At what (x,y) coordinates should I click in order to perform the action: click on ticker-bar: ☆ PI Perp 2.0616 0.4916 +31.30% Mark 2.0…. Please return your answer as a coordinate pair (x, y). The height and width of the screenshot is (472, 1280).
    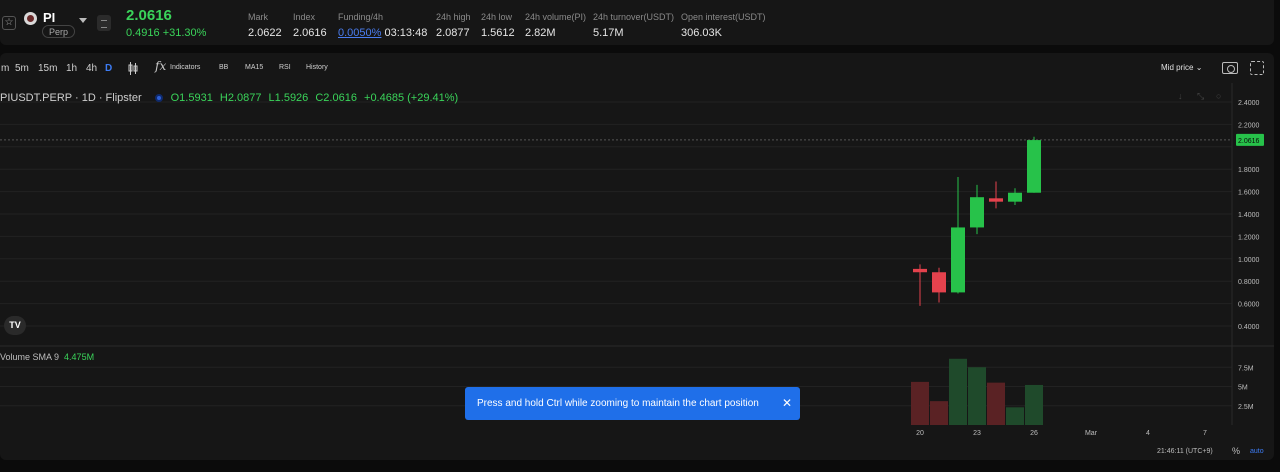
    Looking at the image, I should click on (637, 22).